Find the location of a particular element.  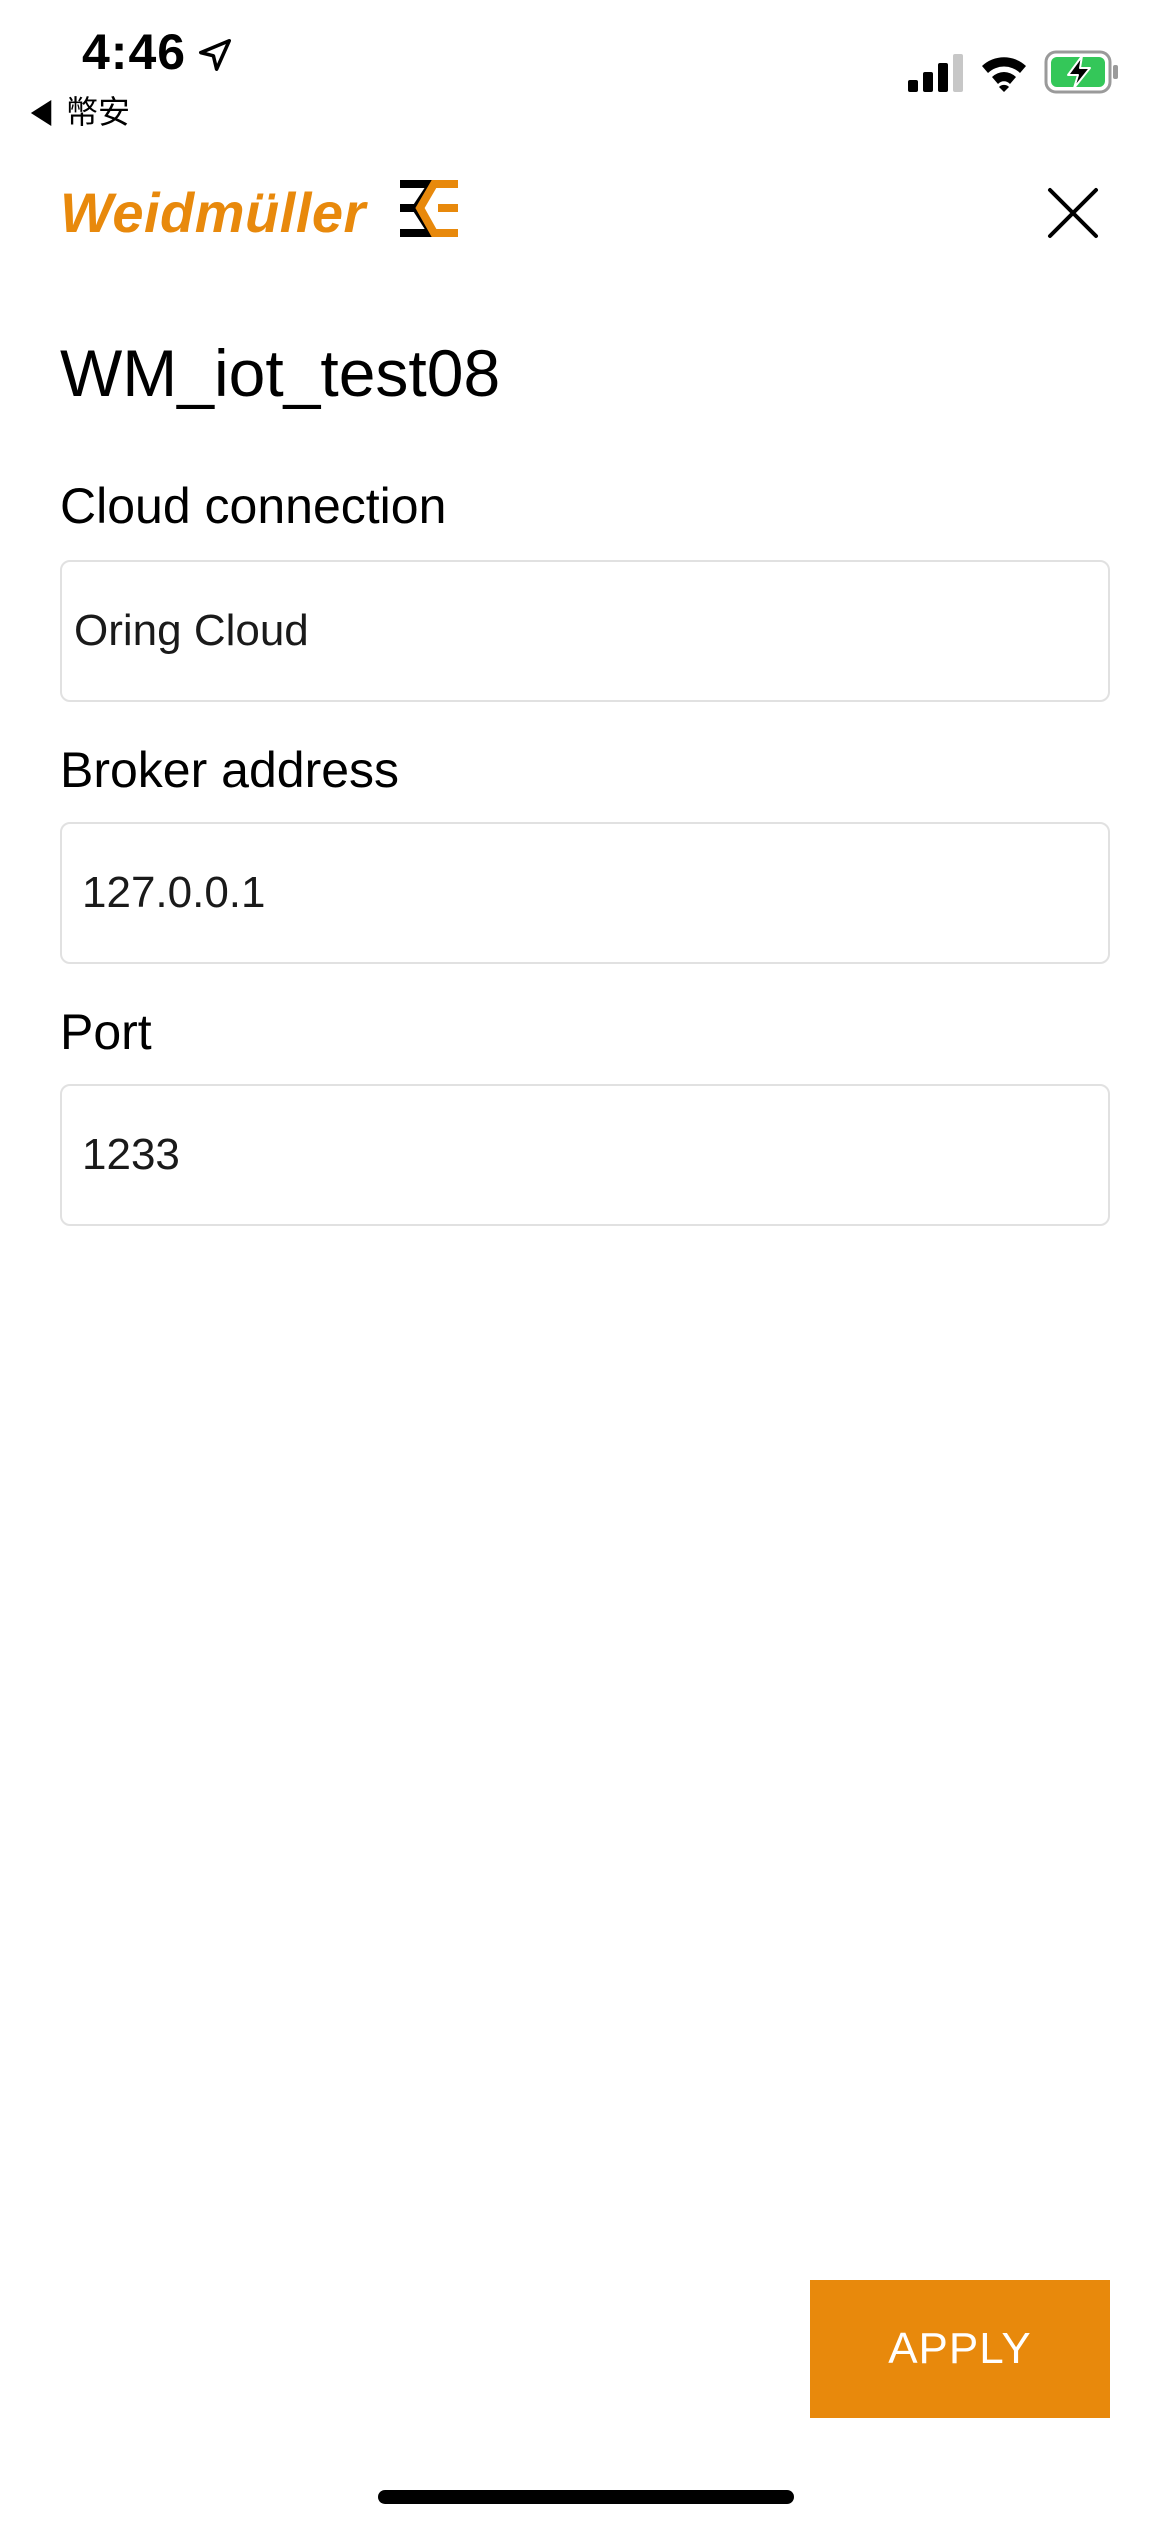

port-field is located at coordinates (585, 1155).